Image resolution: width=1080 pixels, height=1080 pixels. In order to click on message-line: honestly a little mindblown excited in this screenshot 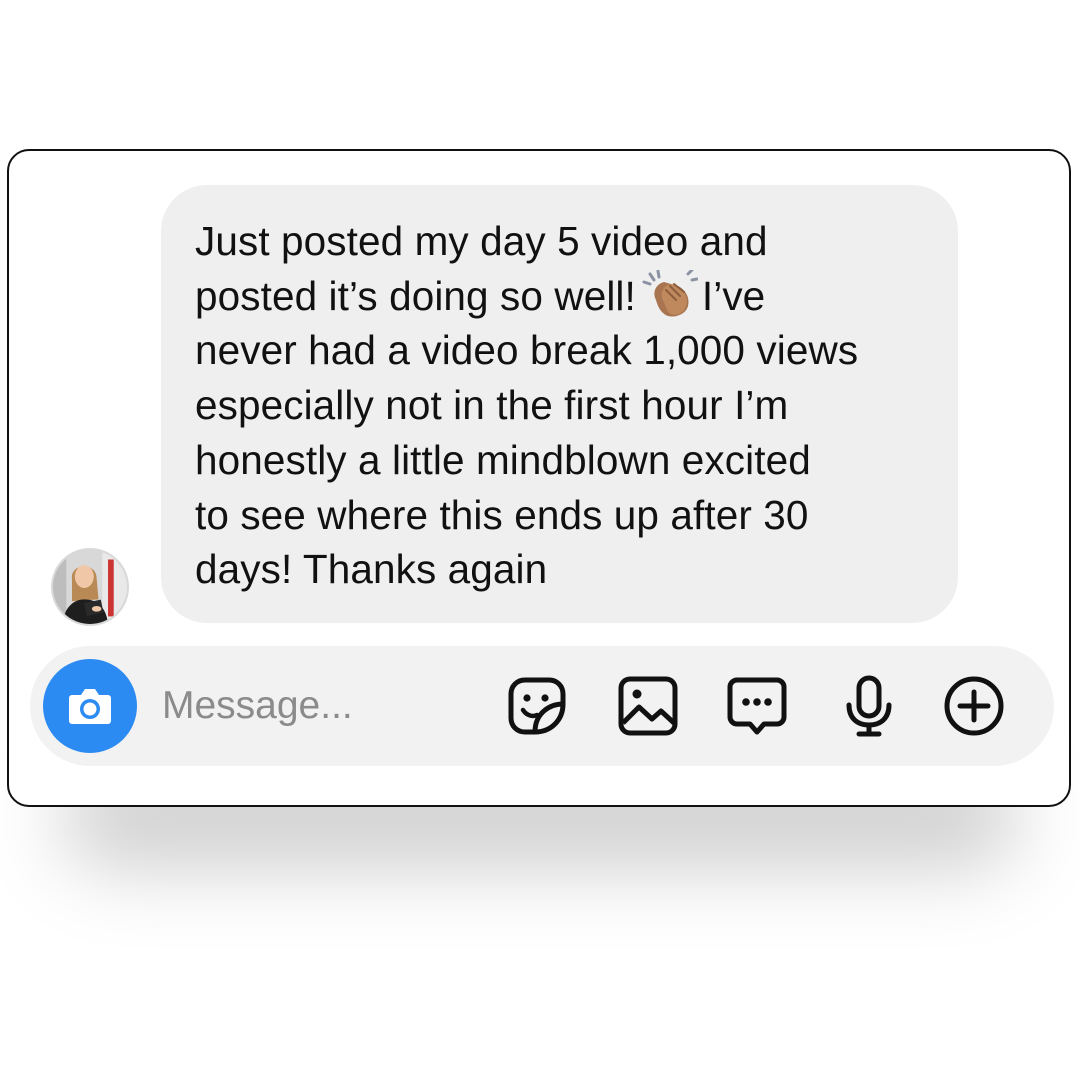, I will do `click(503, 459)`.